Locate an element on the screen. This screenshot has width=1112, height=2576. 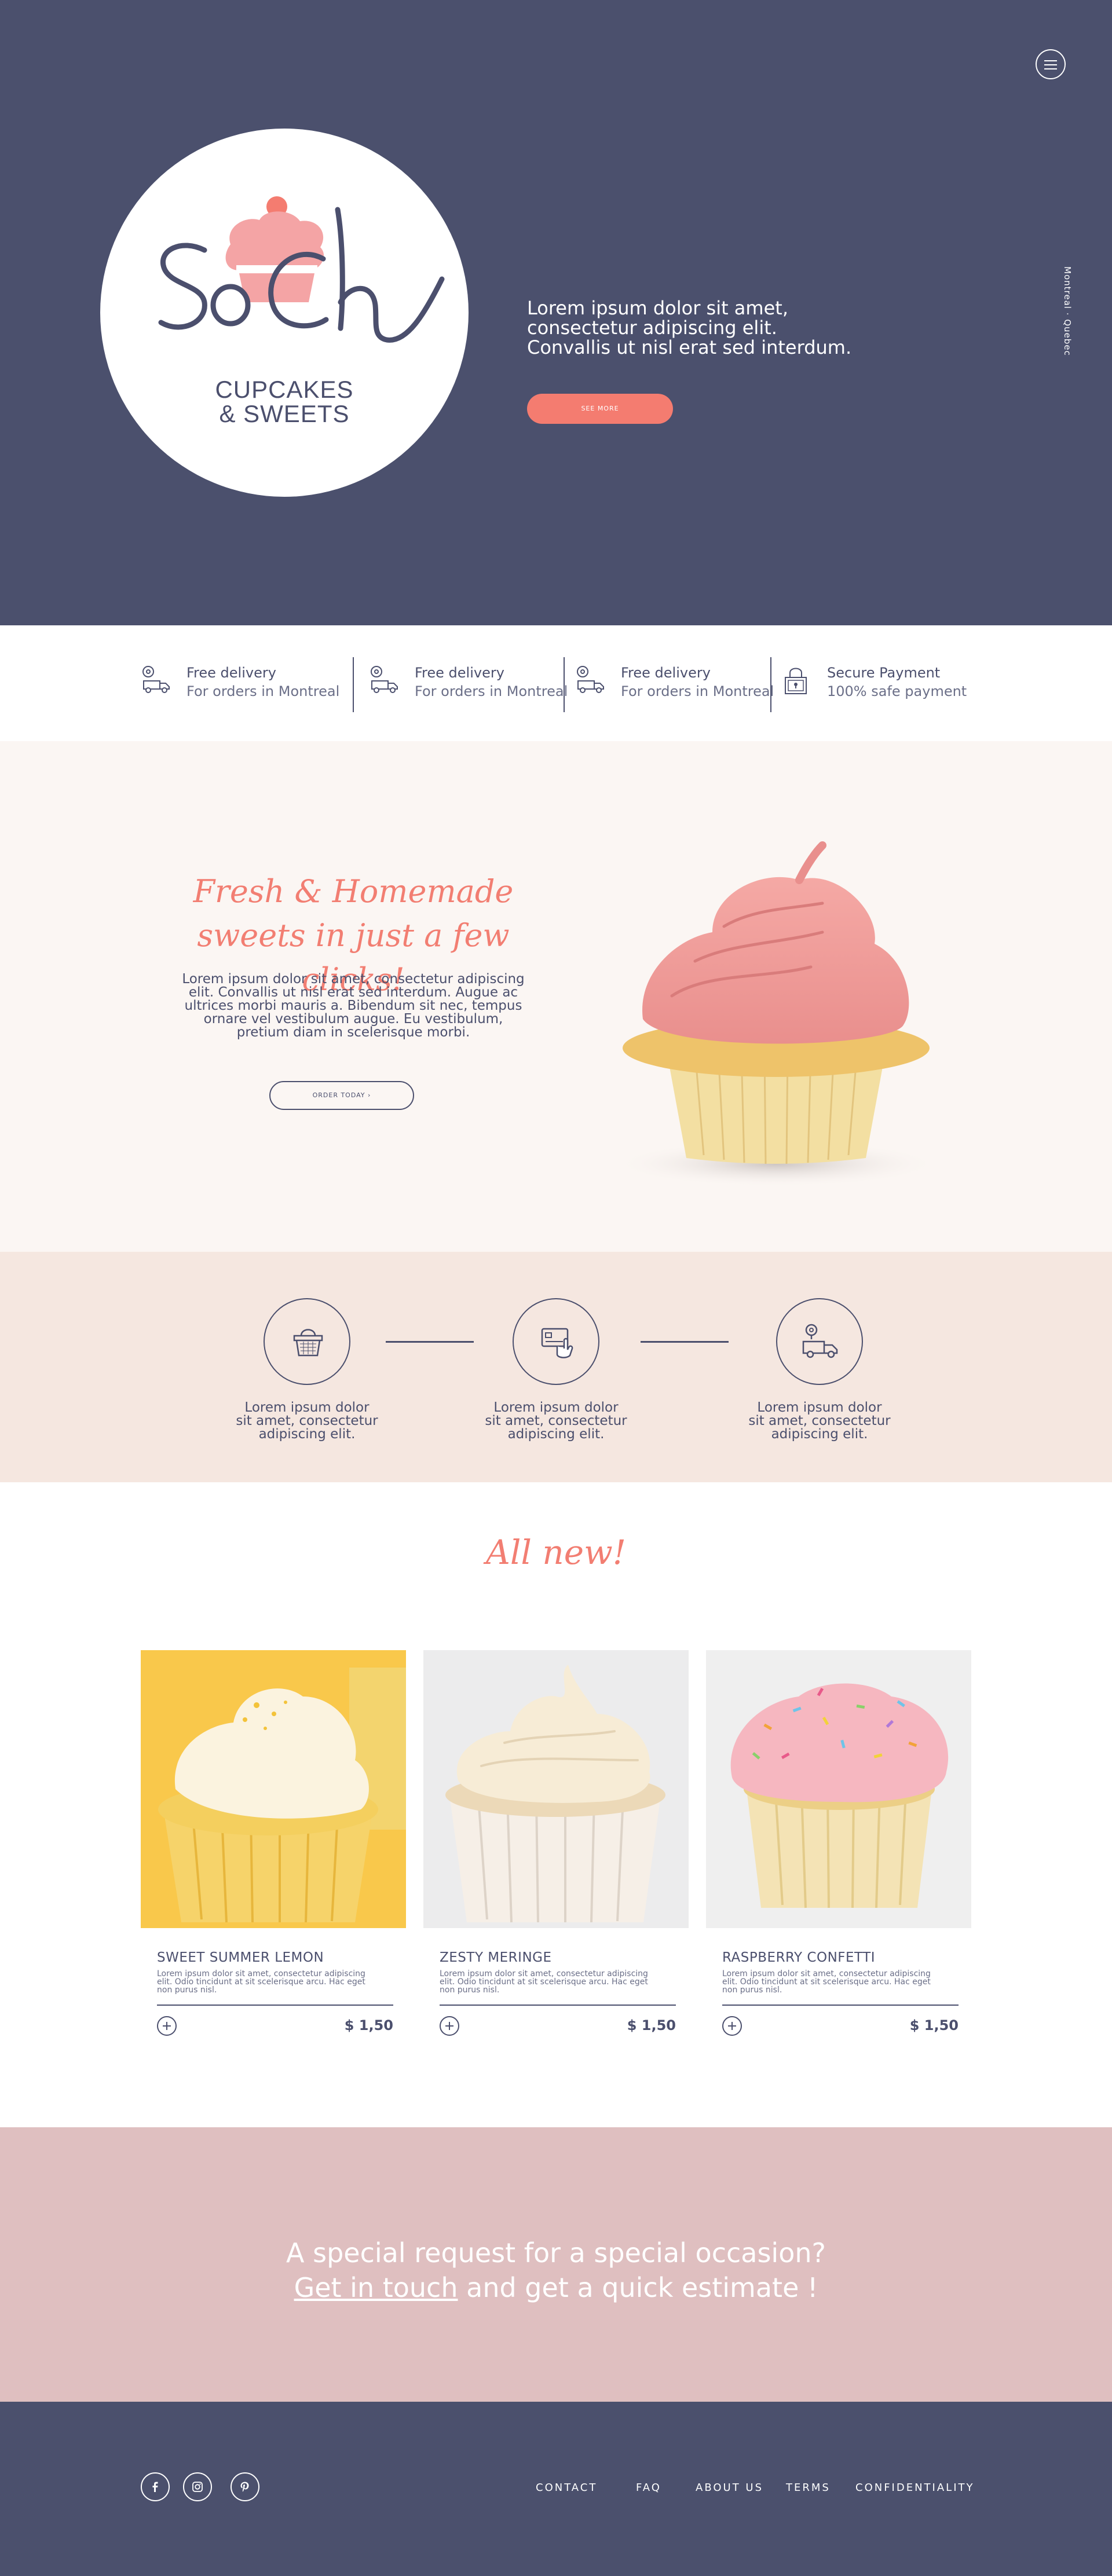
fresh-body-line: pretium diam in scelerisque morbi. is located at coordinates (353, 1032).